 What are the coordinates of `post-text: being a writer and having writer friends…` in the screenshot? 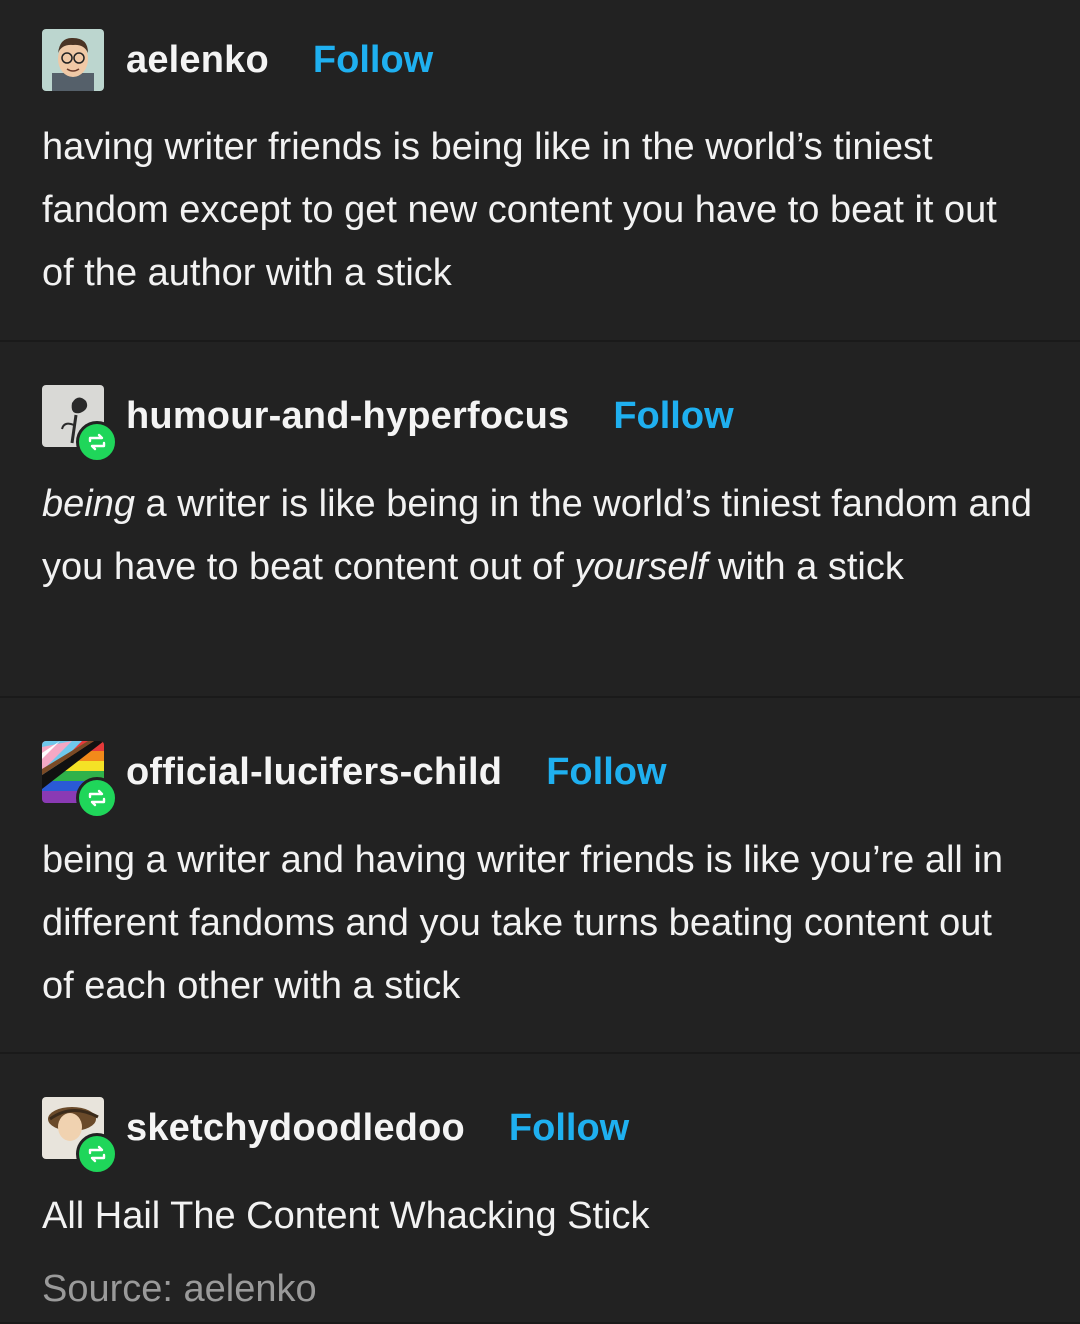 It's located at (523, 923).